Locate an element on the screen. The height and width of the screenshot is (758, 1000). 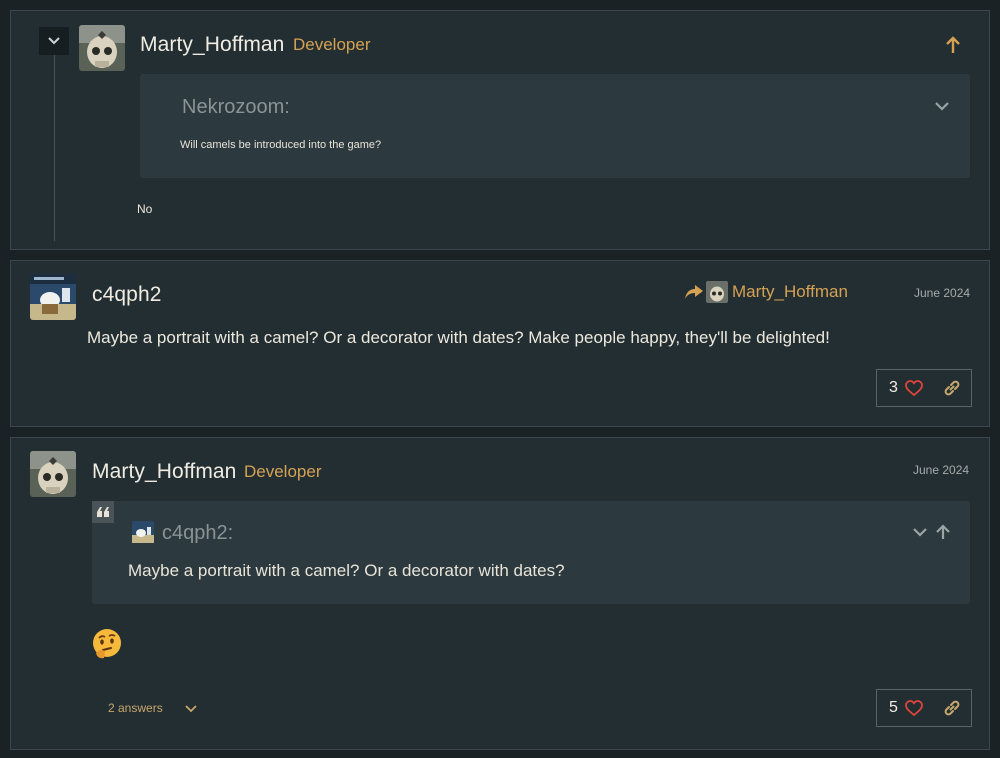
like-count: 3 is located at coordinates (893, 387).